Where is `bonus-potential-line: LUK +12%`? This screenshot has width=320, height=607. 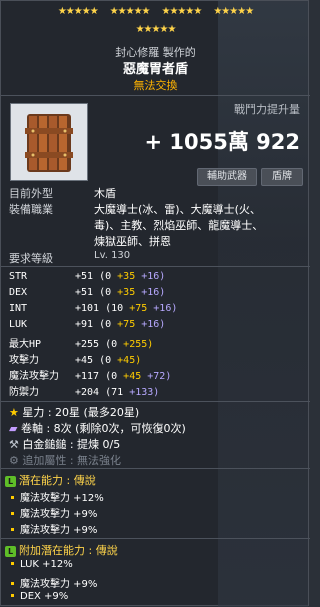 bonus-potential-line: LUK +12% is located at coordinates (37, 564).